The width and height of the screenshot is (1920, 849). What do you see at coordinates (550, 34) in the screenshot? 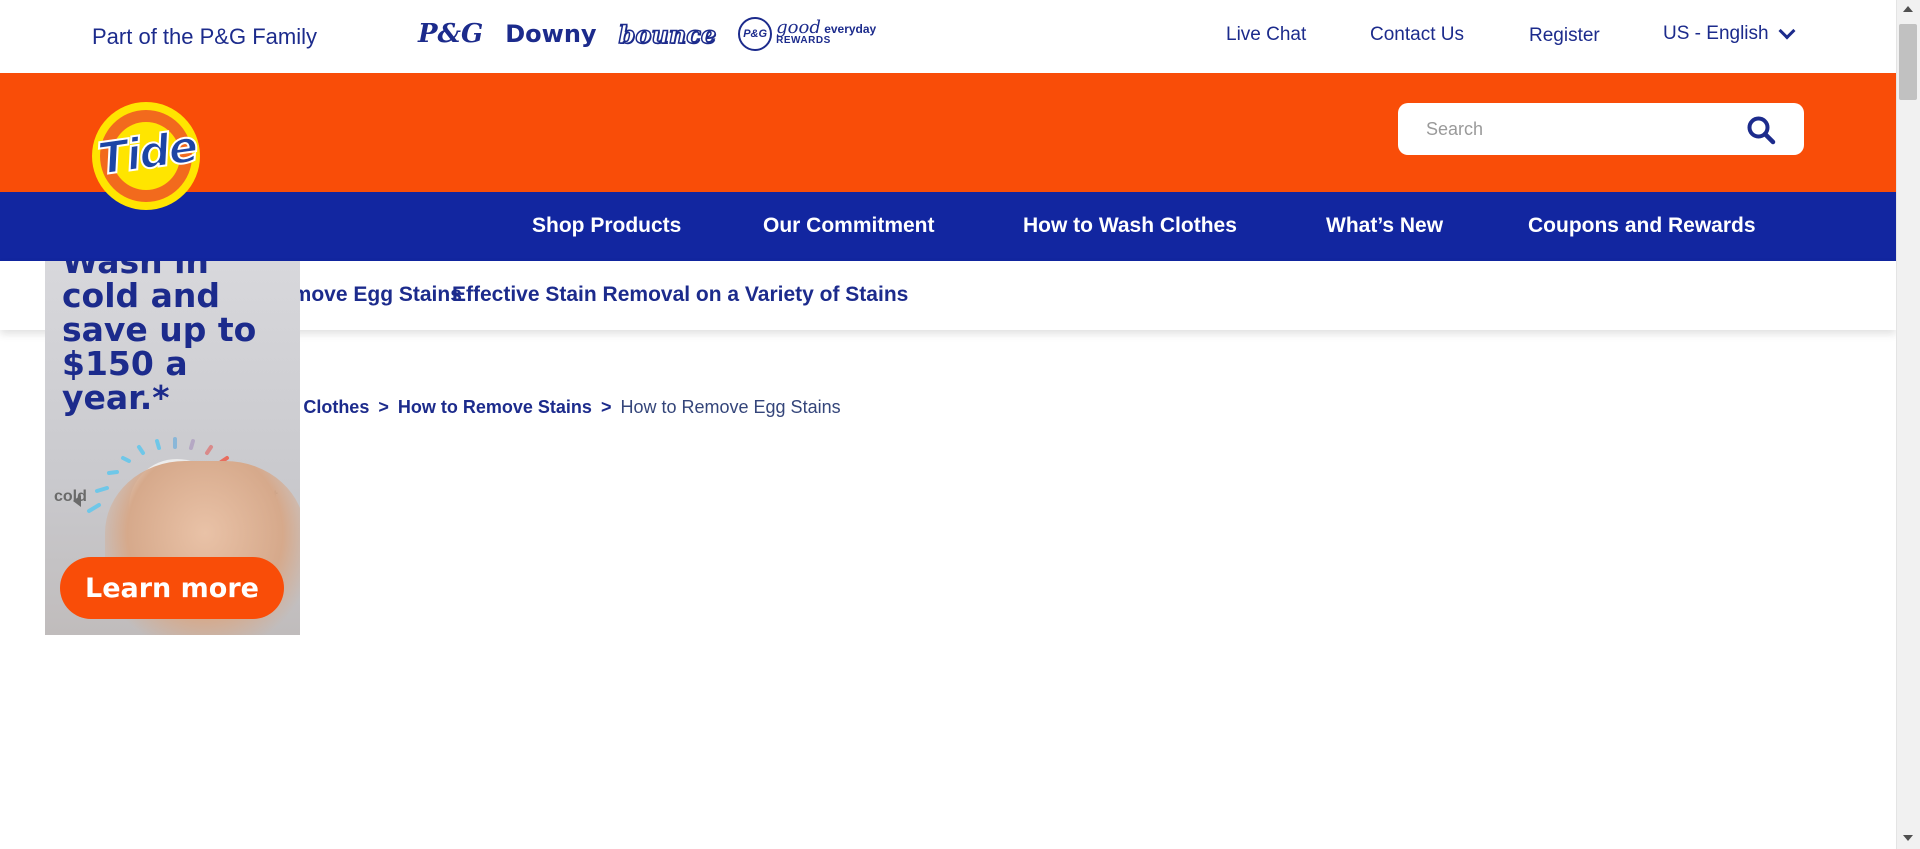
I see `downy-logo: Downy` at bounding box center [550, 34].